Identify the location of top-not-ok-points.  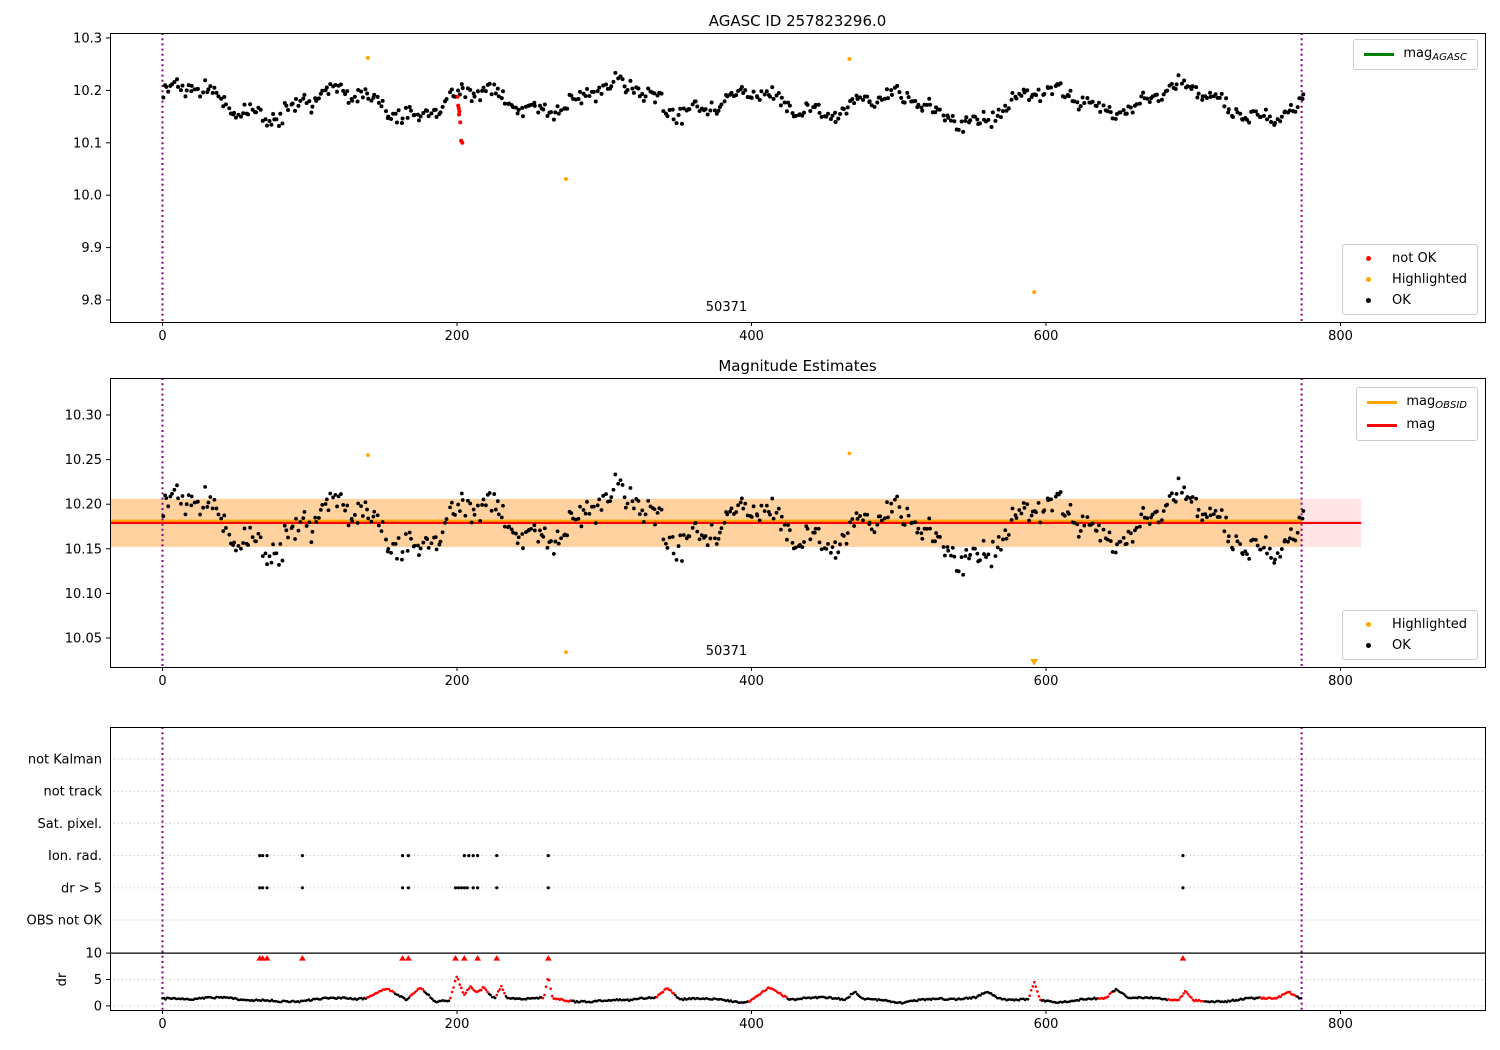
(460, 119).